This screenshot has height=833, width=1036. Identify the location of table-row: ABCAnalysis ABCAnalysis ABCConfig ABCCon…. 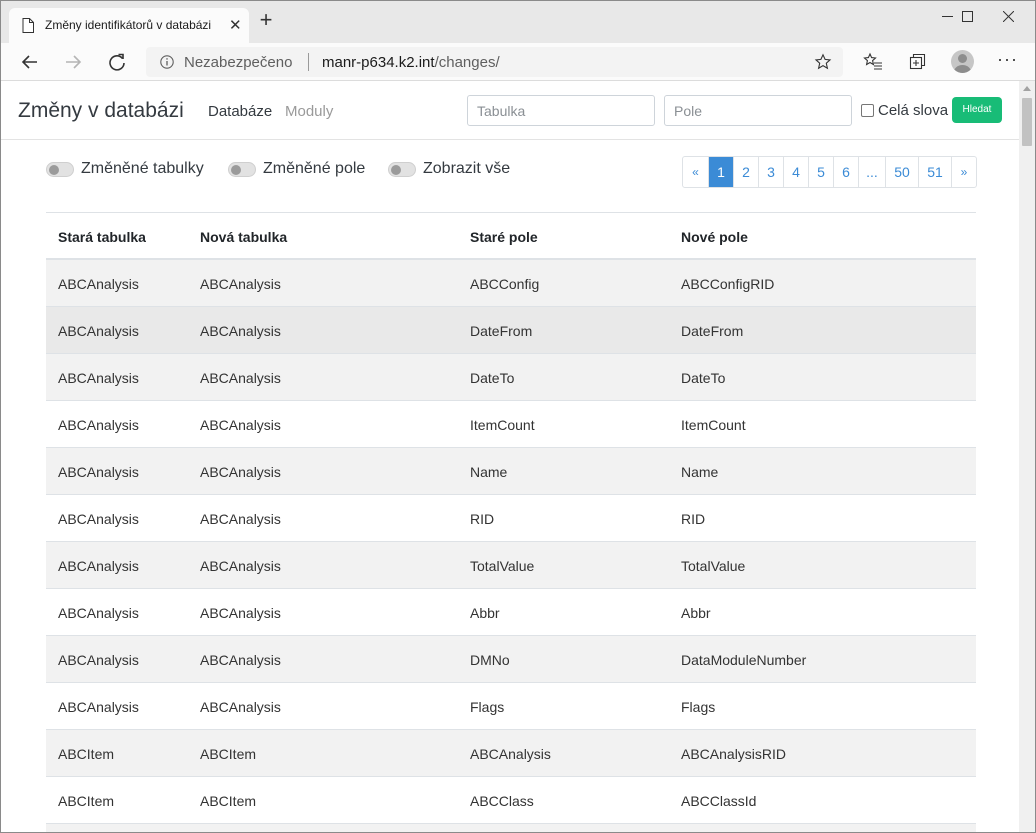
(511, 283).